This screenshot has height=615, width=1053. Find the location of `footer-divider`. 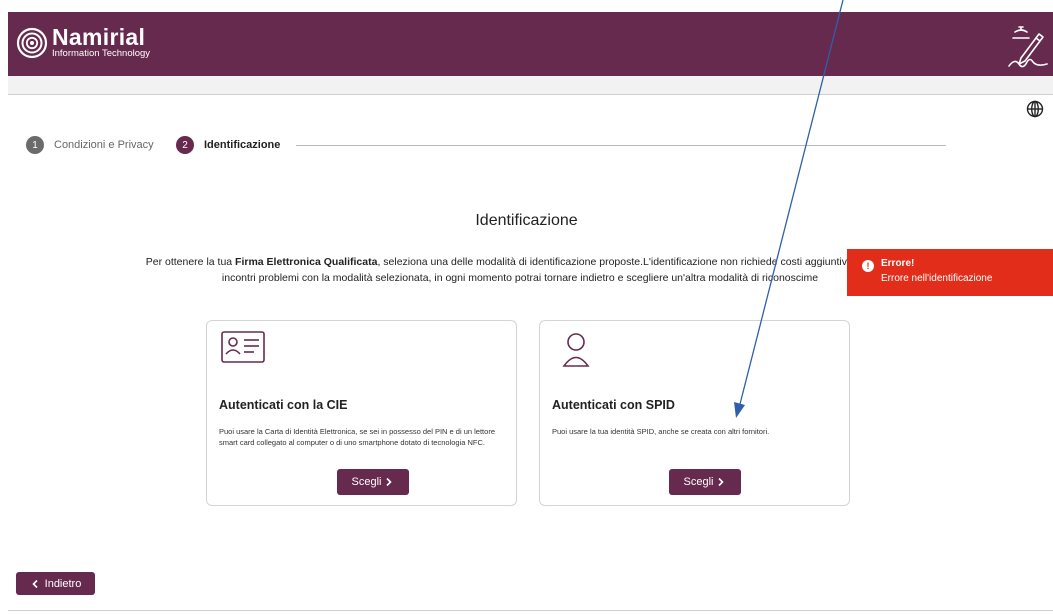

footer-divider is located at coordinates (530, 610).